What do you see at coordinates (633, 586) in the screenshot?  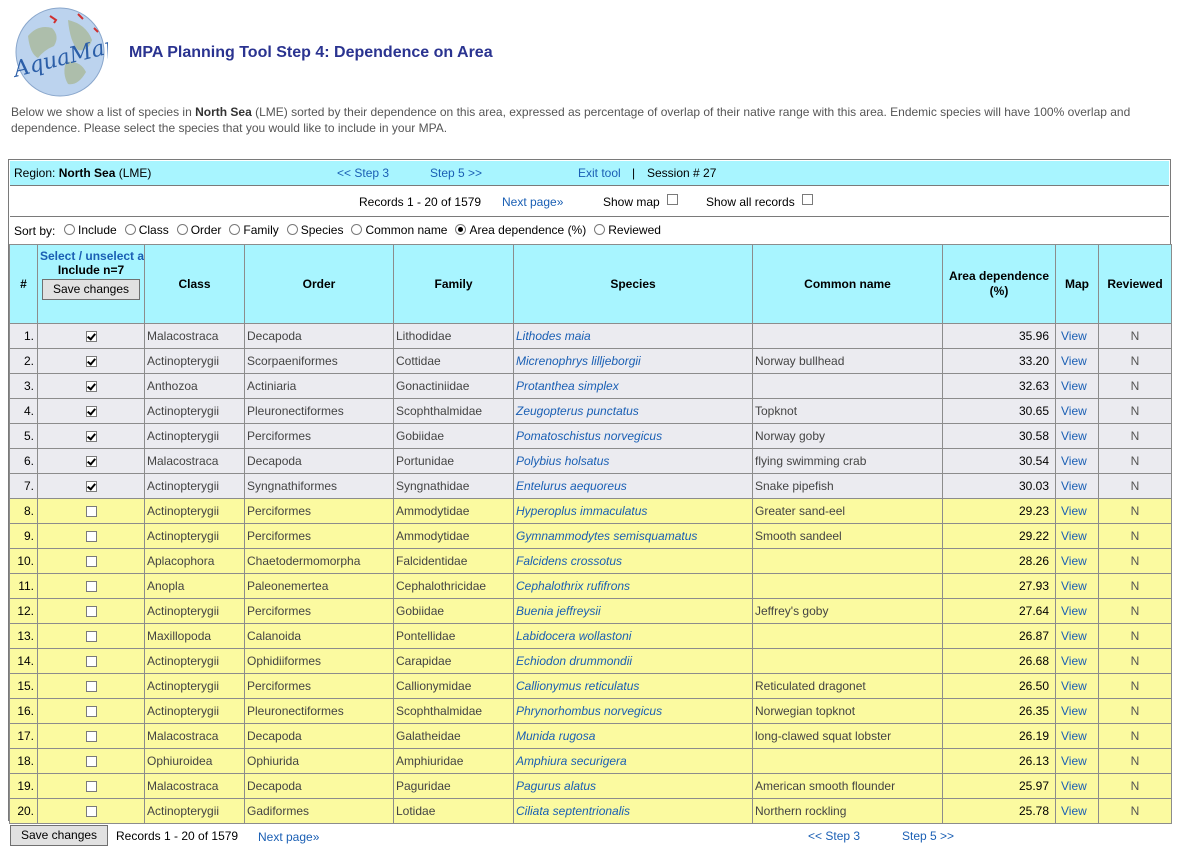 I see `species-link: Cephalothrix rufifrons` at bounding box center [633, 586].